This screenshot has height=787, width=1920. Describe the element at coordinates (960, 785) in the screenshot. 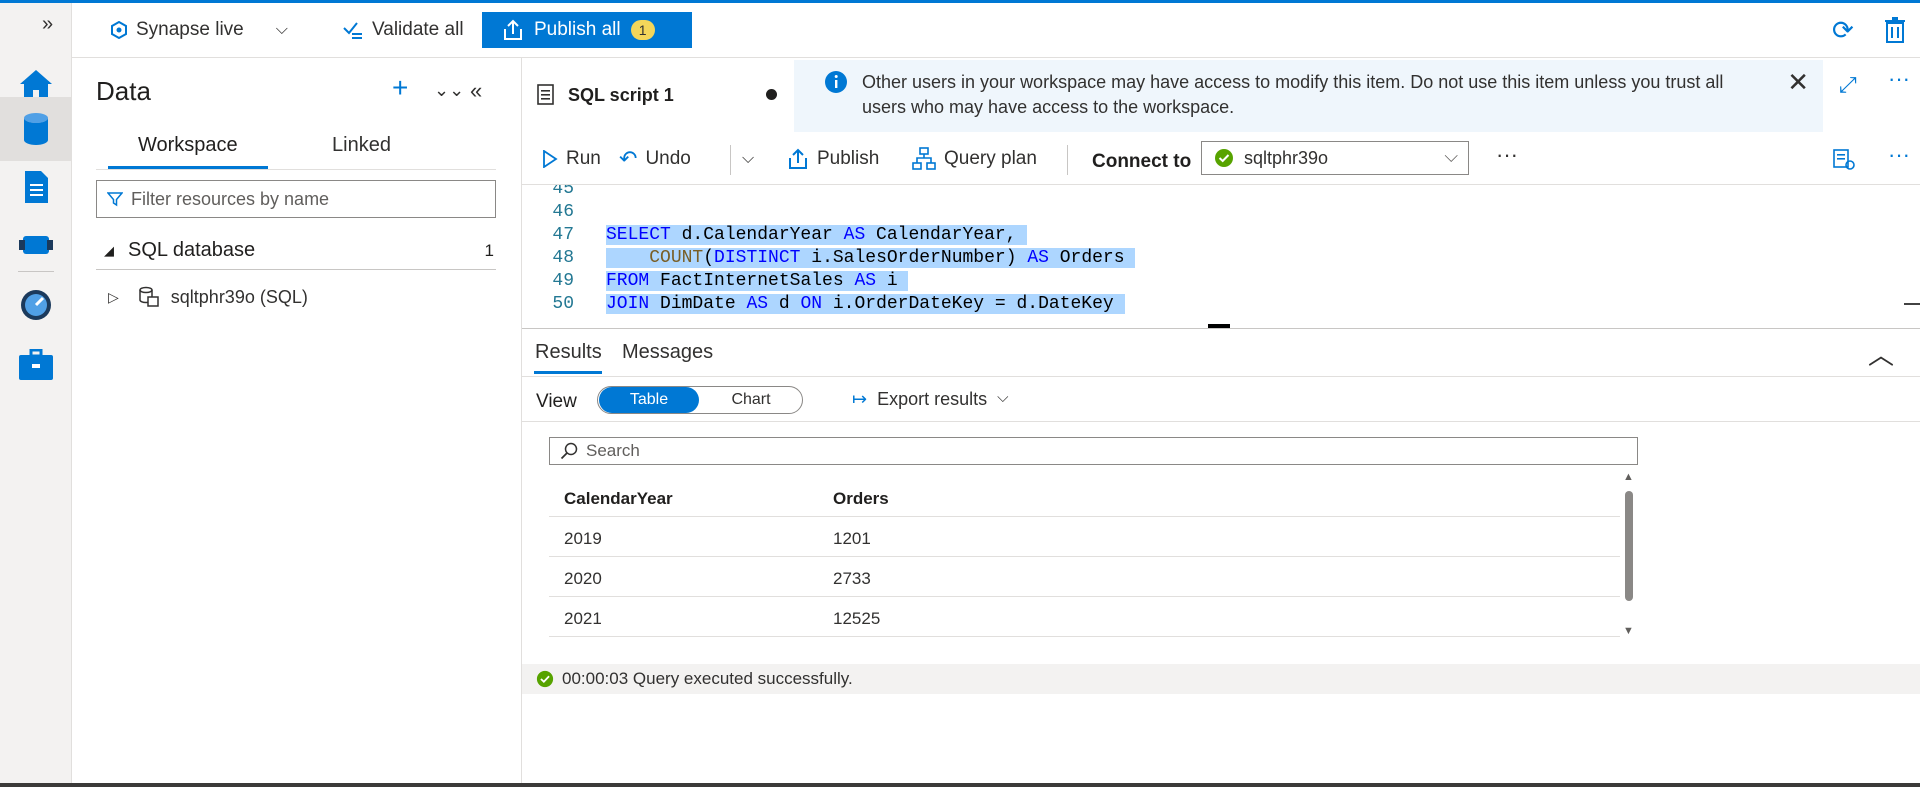

I see `window-bottom-edge` at that location.